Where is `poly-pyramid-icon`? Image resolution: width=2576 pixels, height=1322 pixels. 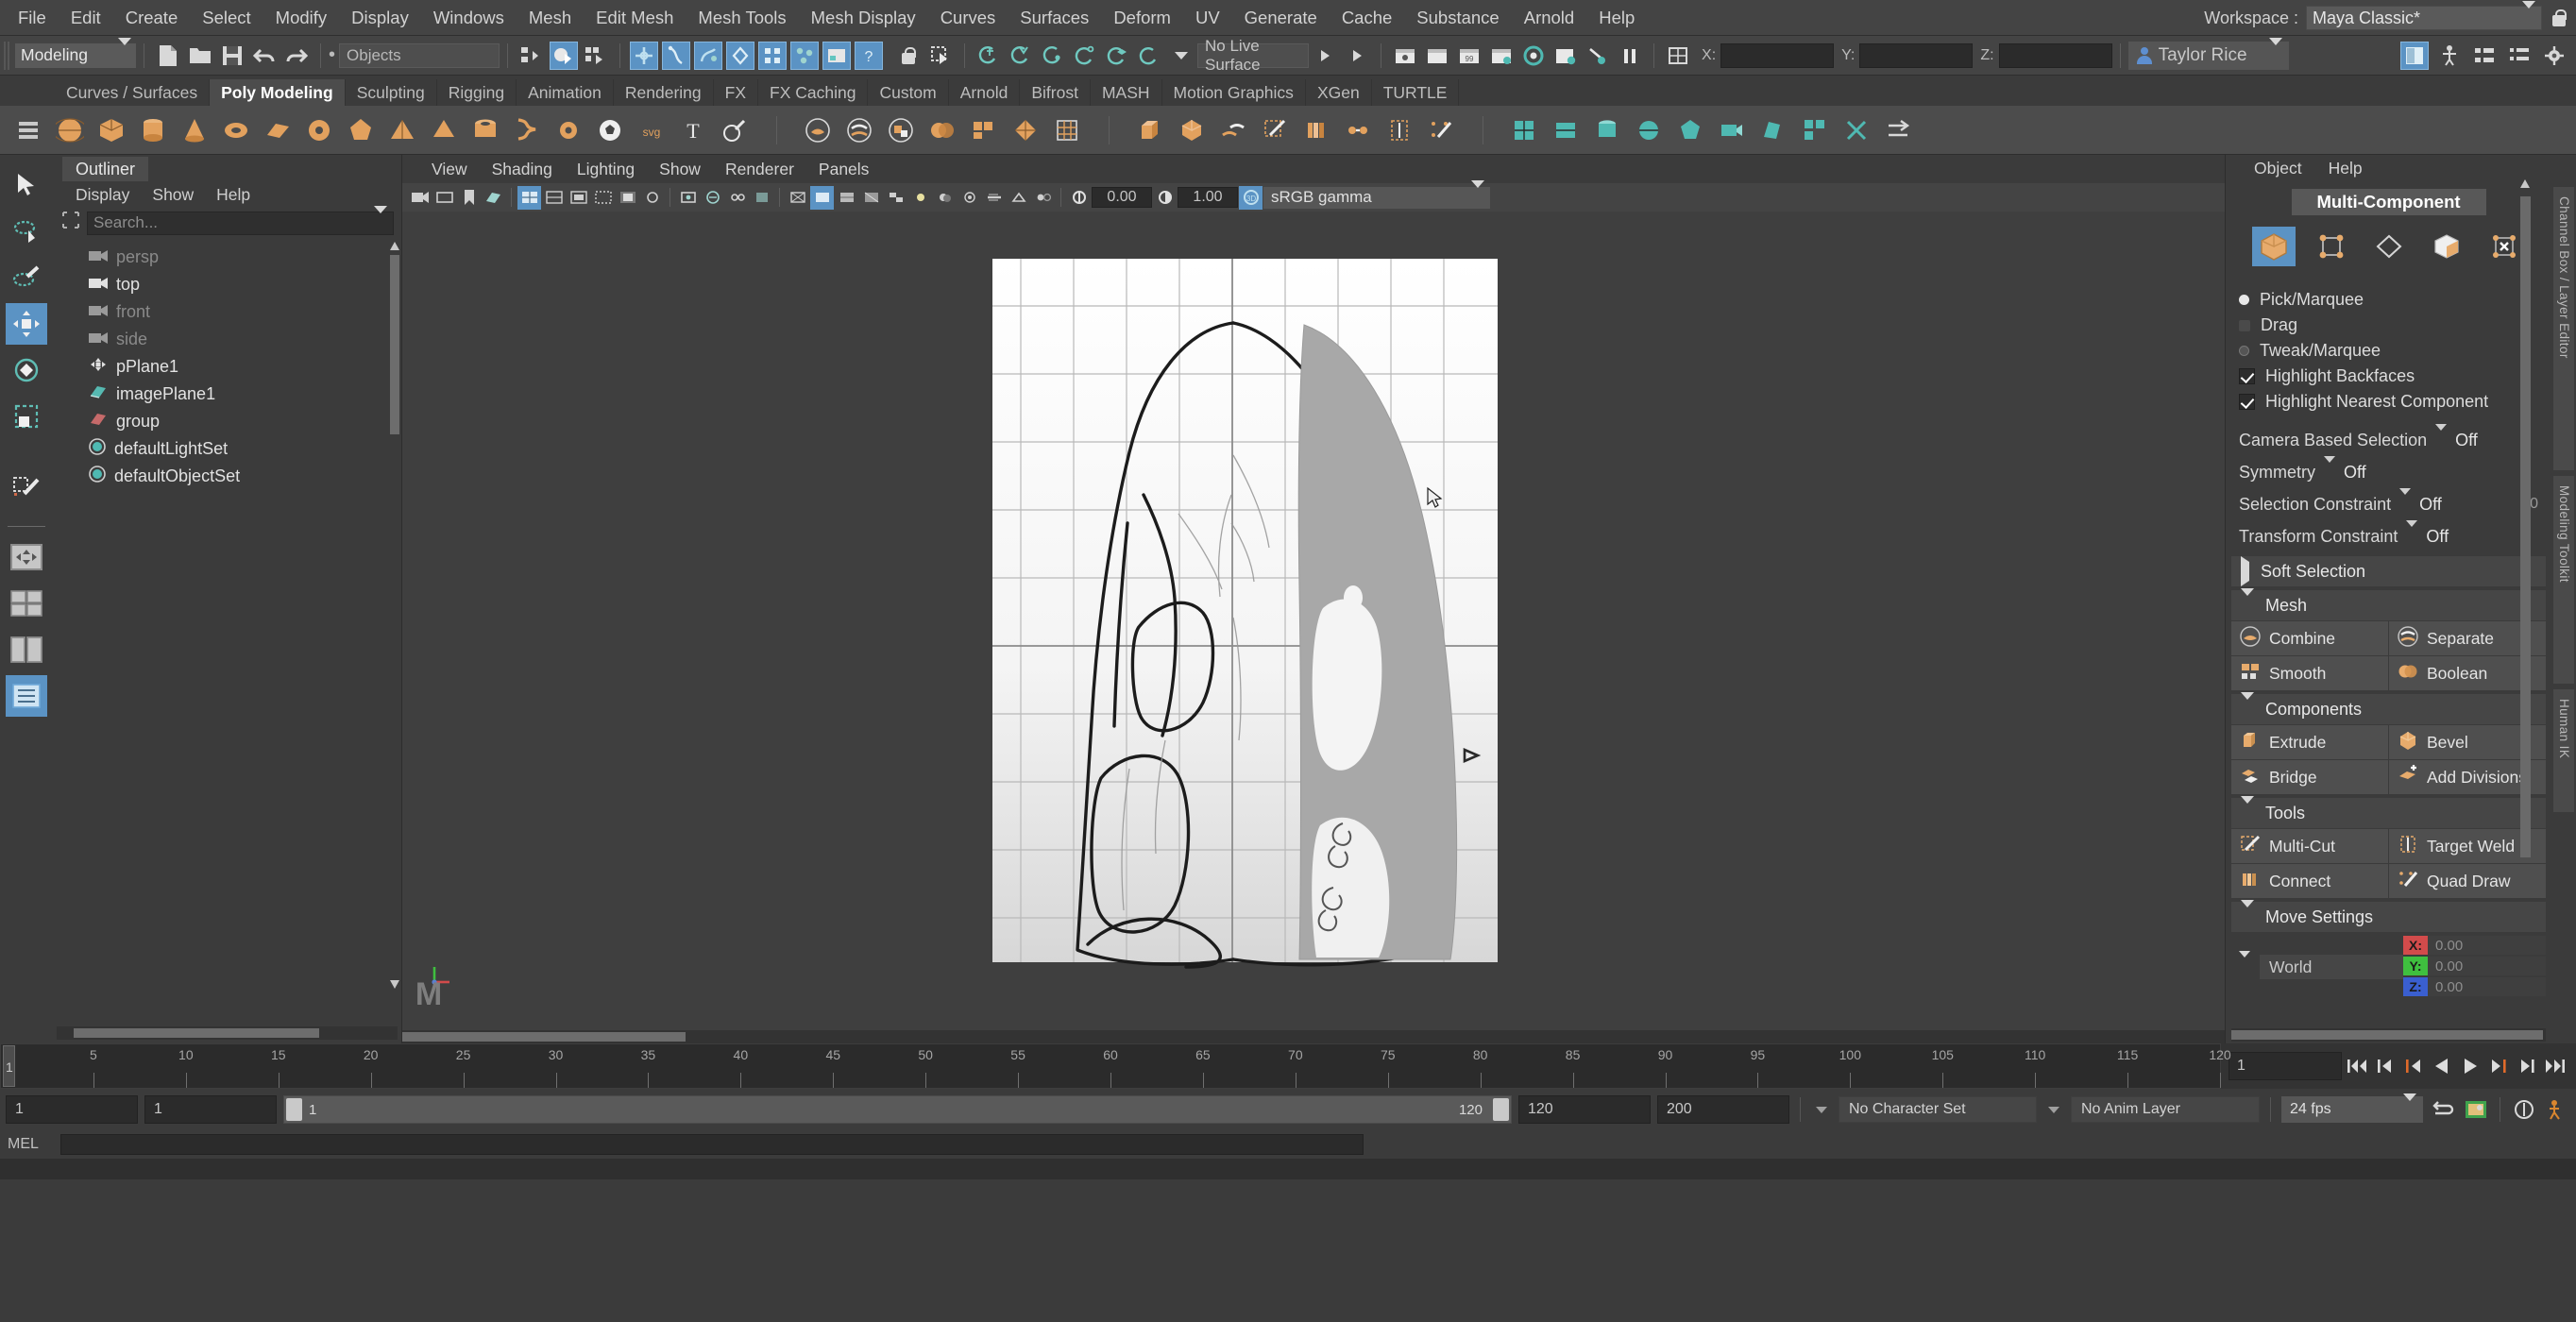
poly-pyramid-icon is located at coordinates (402, 130).